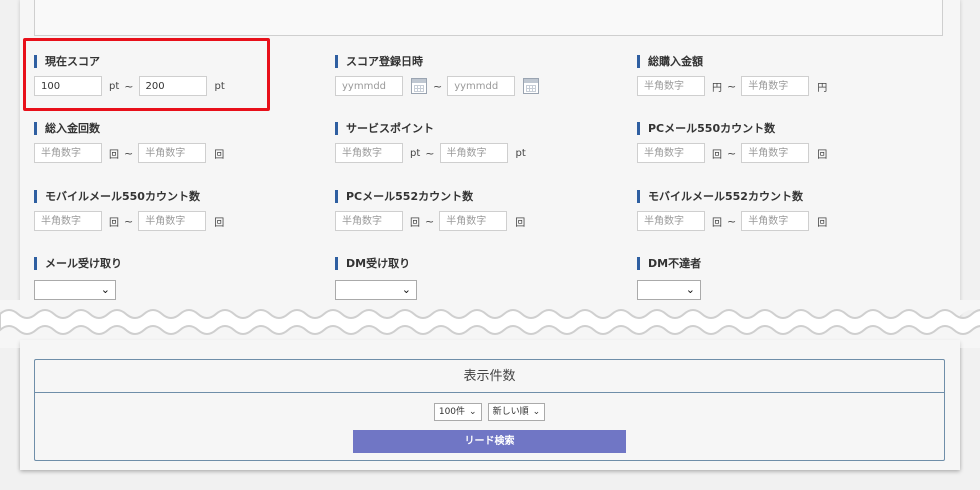  What do you see at coordinates (75, 290) in the screenshot?
I see `mail-receive-select: ⌄` at bounding box center [75, 290].